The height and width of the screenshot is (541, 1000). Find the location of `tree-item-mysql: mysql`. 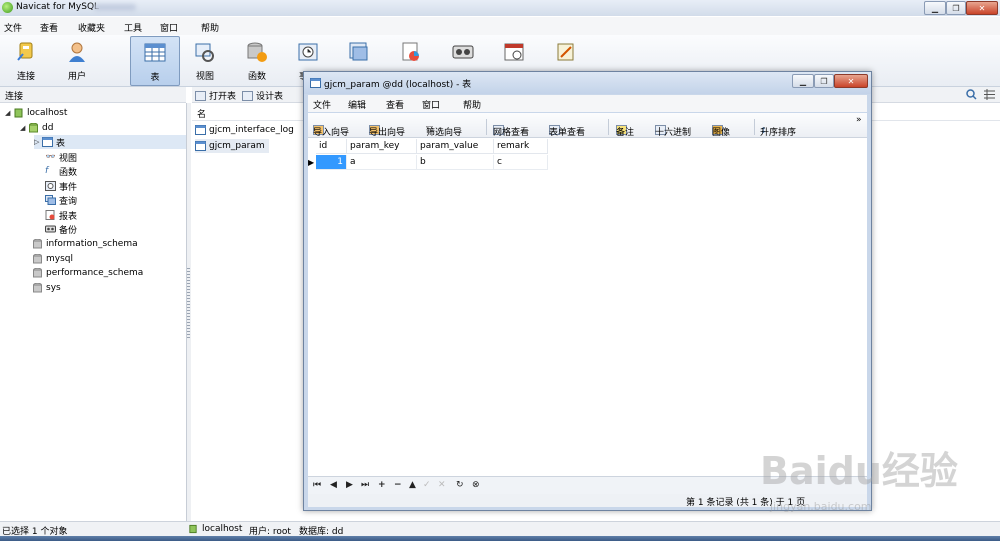

tree-item-mysql: mysql is located at coordinates (52, 259).